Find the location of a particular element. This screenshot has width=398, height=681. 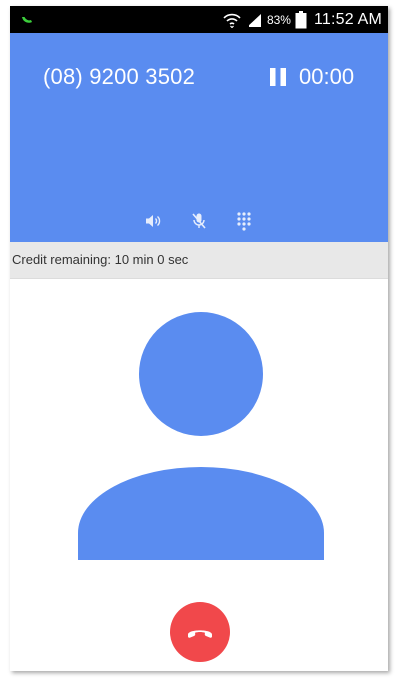

speaker-icon is located at coordinates (153, 221).